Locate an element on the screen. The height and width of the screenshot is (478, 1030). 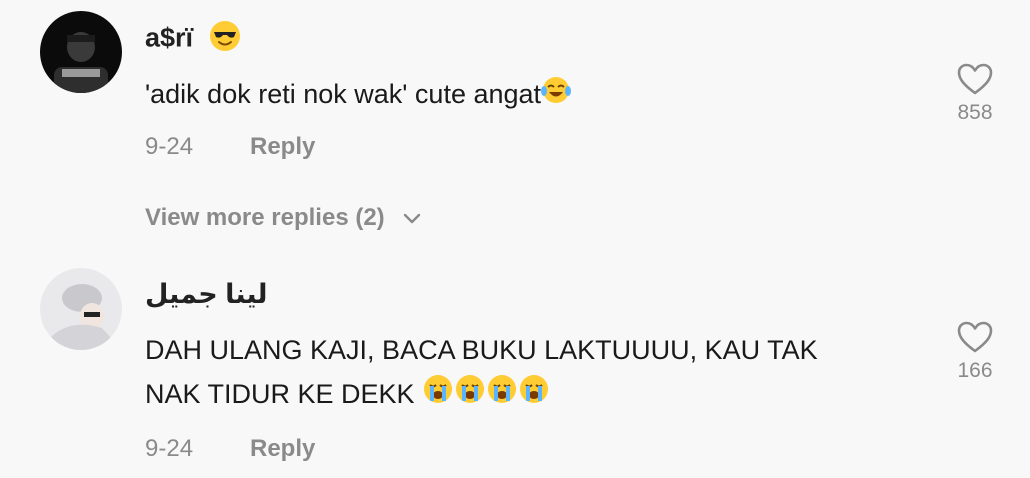
comment-text: 'adik dok reti nok wak' cute angat is located at coordinates (358, 95).